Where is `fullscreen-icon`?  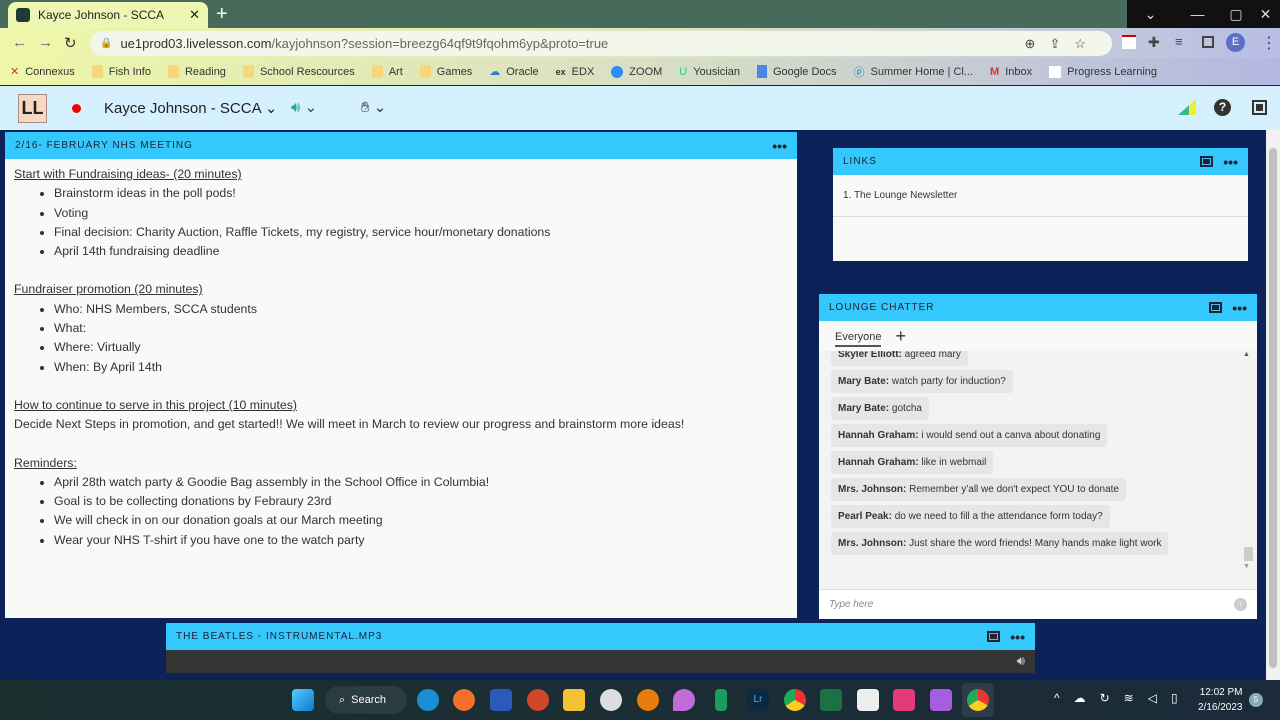
fullscreen-icon is located at coordinates (1259, 107).